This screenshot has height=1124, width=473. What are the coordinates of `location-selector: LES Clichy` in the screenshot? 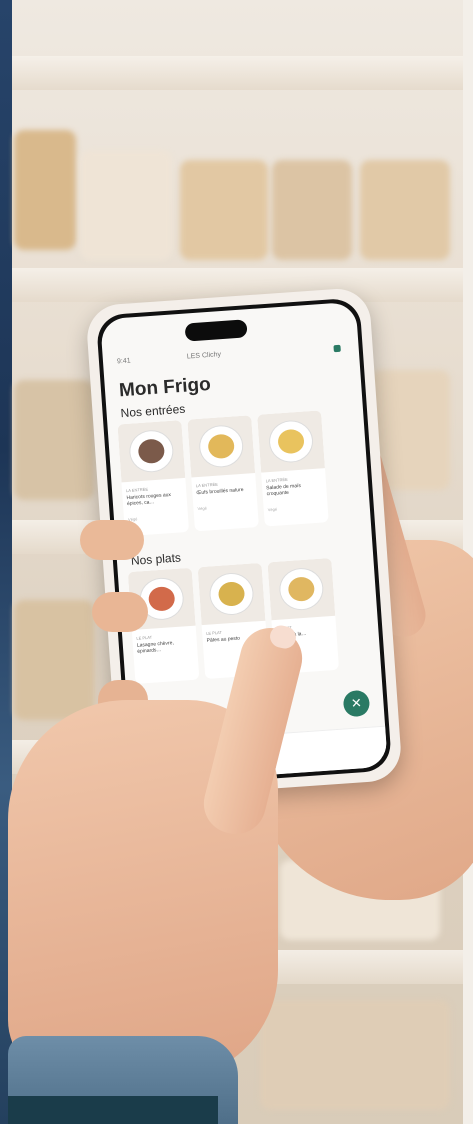 It's located at (204, 355).